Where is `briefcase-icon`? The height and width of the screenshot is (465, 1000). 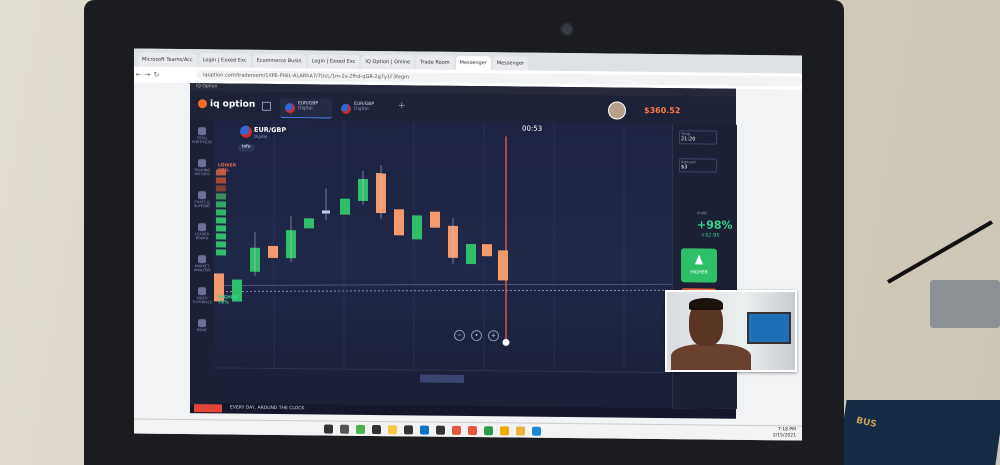 briefcase-icon is located at coordinates (202, 131).